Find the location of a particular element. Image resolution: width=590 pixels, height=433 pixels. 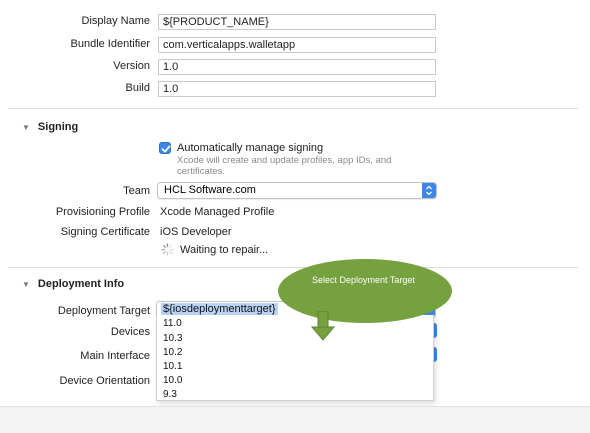

deployment-target-value: ${iosdeploymenttarget} is located at coordinates (219, 309).